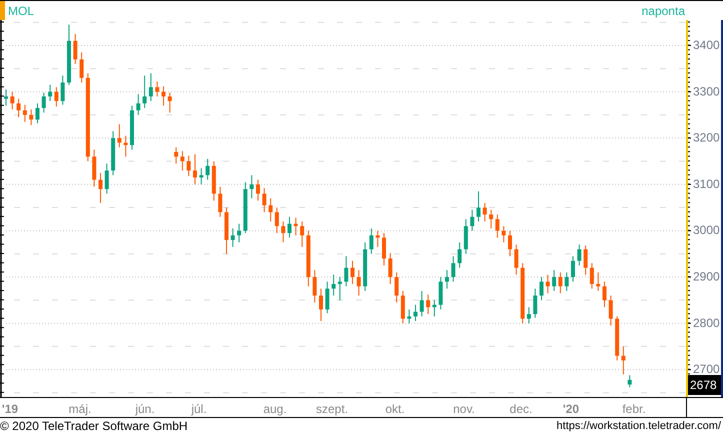 The width and height of the screenshot is (723, 434). Describe the element at coordinates (21, 11) in the screenshot. I see `symbol-label: MOL` at that location.